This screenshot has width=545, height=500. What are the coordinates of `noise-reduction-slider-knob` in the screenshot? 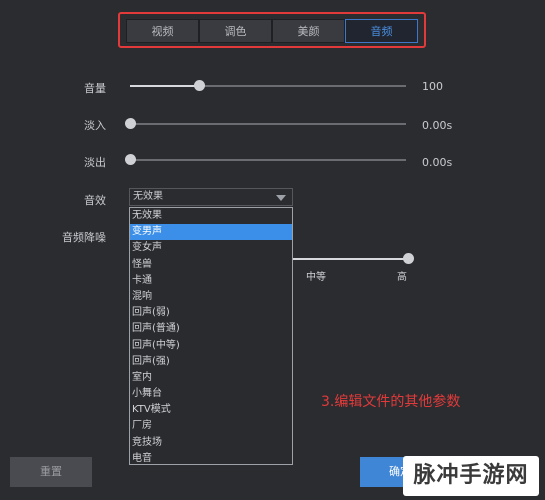 It's located at (408, 258).